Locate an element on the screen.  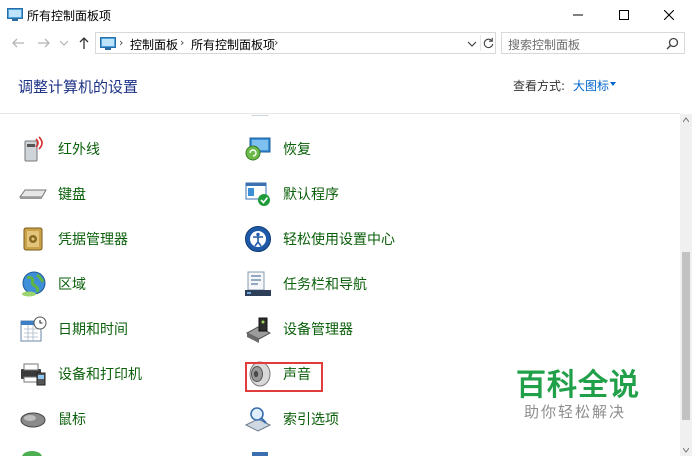
indexing-options-icon is located at coordinates (258, 419).